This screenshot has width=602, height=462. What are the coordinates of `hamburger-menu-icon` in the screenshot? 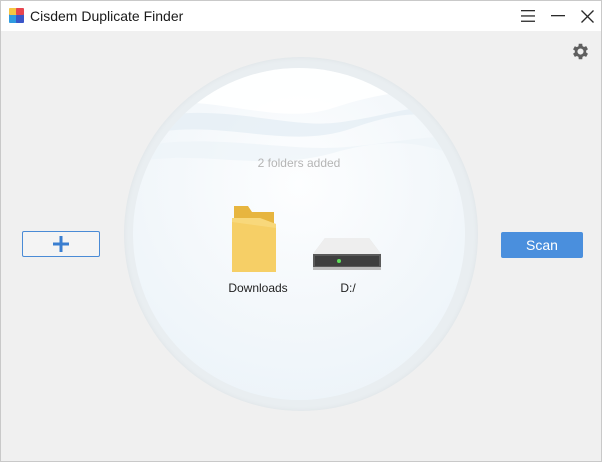 It's located at (528, 16).